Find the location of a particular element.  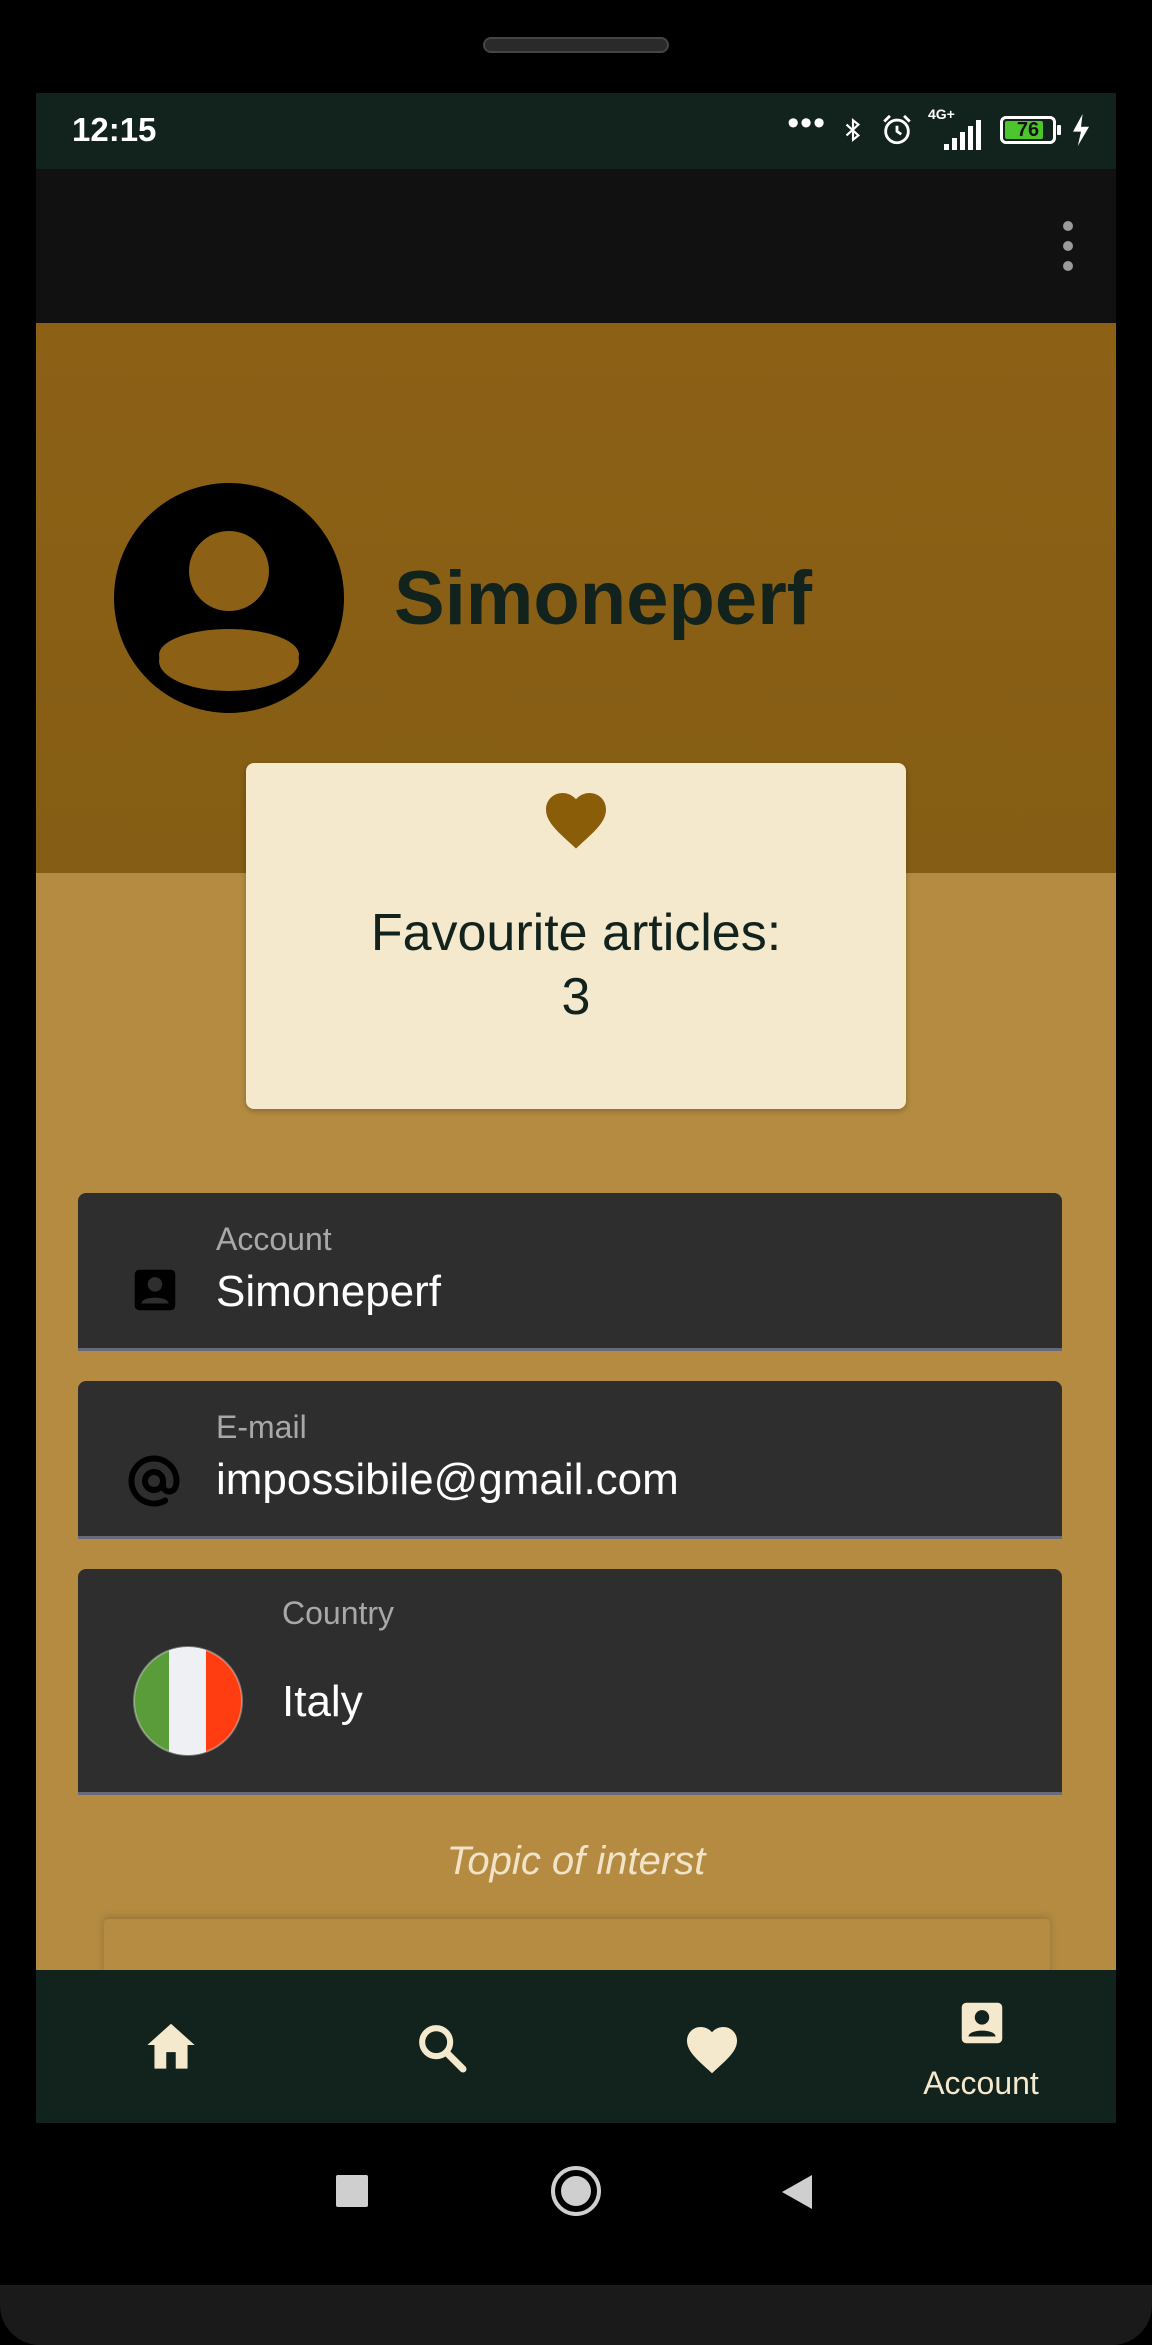

nav-item-account: Account is located at coordinates (981, 2046).